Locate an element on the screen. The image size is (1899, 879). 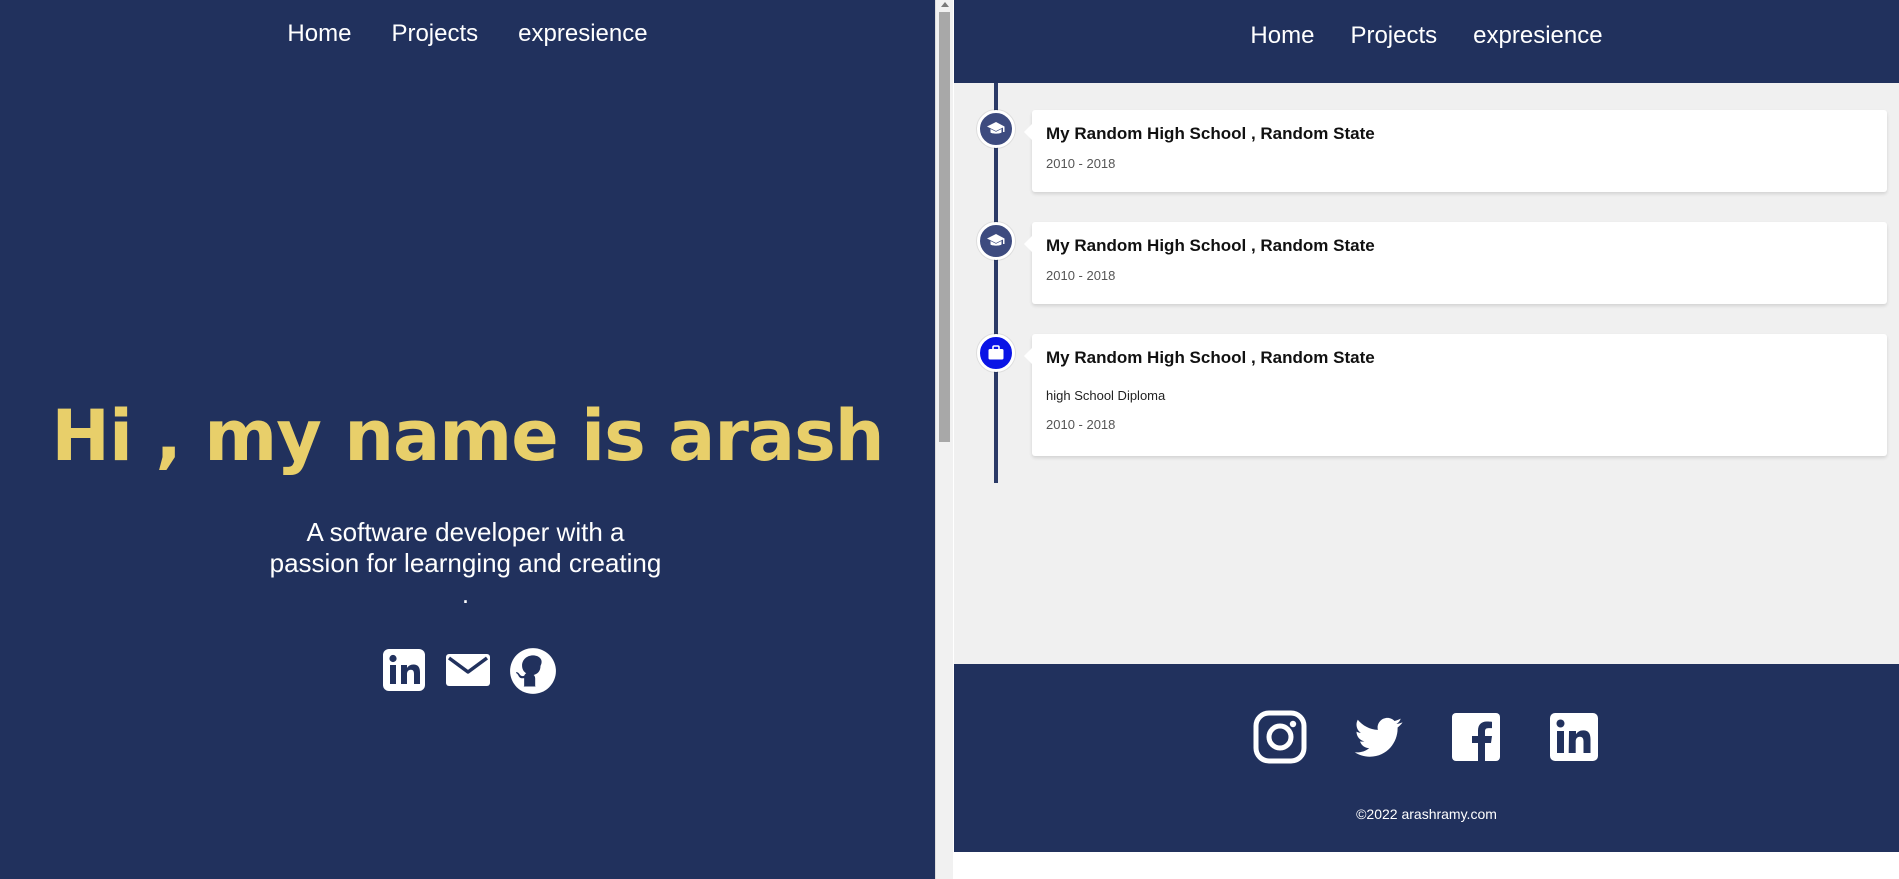
email-icon is located at coordinates (468, 670).